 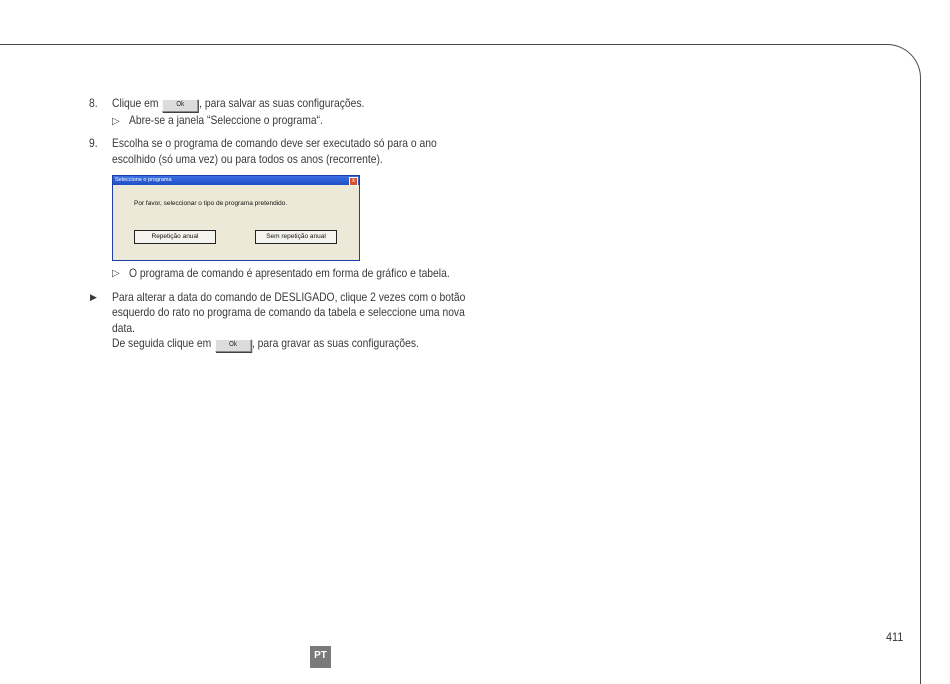 What do you see at coordinates (895, 637) in the screenshot?
I see `page-number: 411` at bounding box center [895, 637].